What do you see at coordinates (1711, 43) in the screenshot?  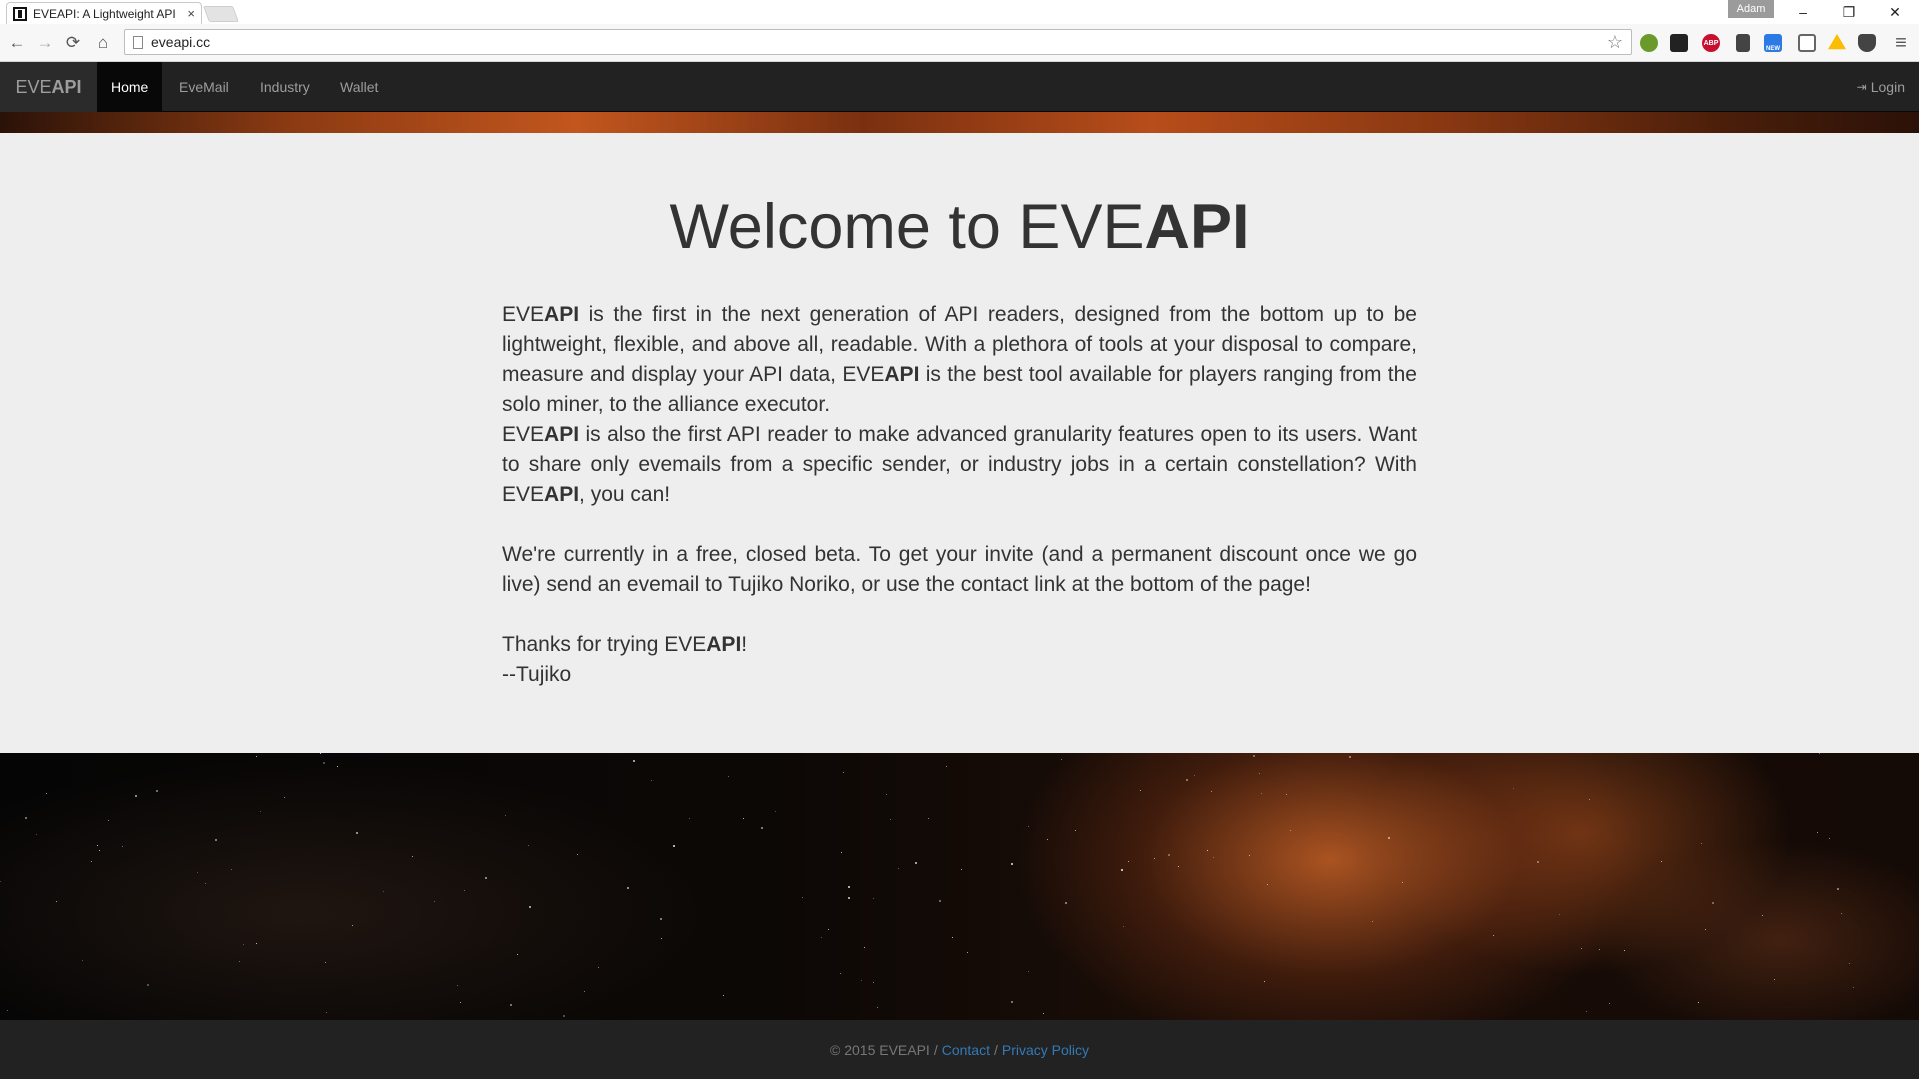 I see `adblock-extension-icon: ABP` at bounding box center [1711, 43].